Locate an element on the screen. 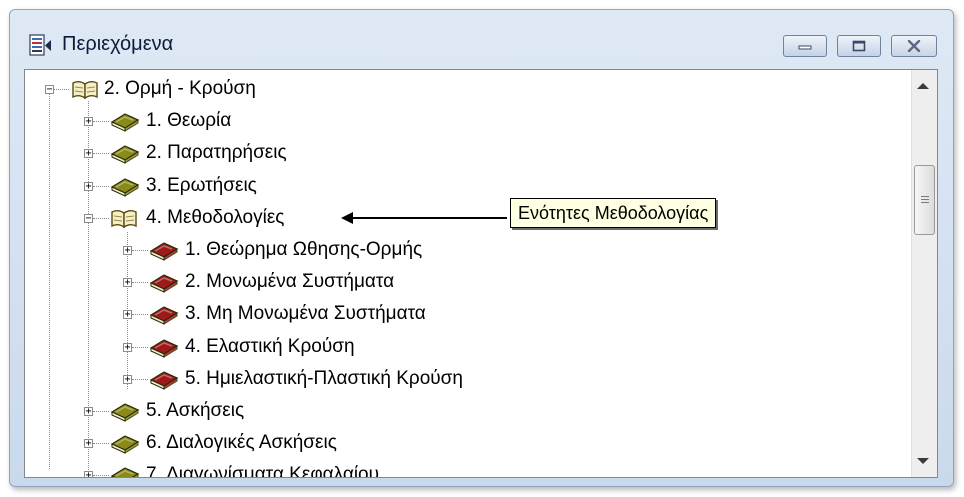 The width and height of the screenshot is (964, 497). callout-text: Ενότητες Μεθοδολογίας is located at coordinates (613, 213).